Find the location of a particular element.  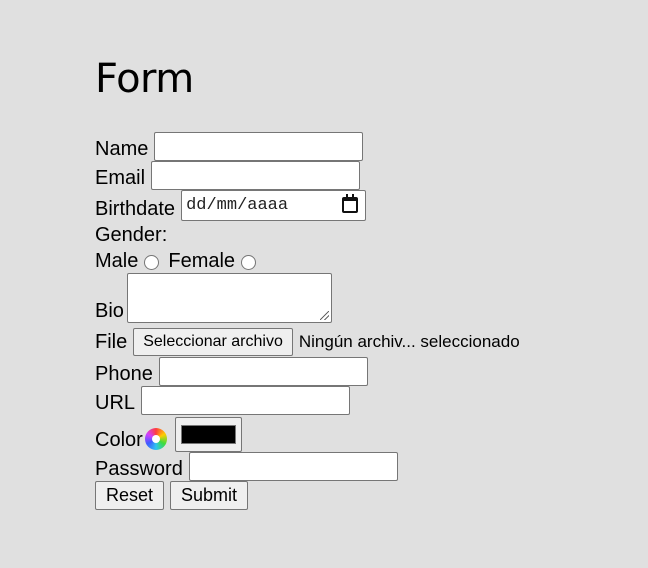

gender-row: Gender: is located at coordinates (131, 235).